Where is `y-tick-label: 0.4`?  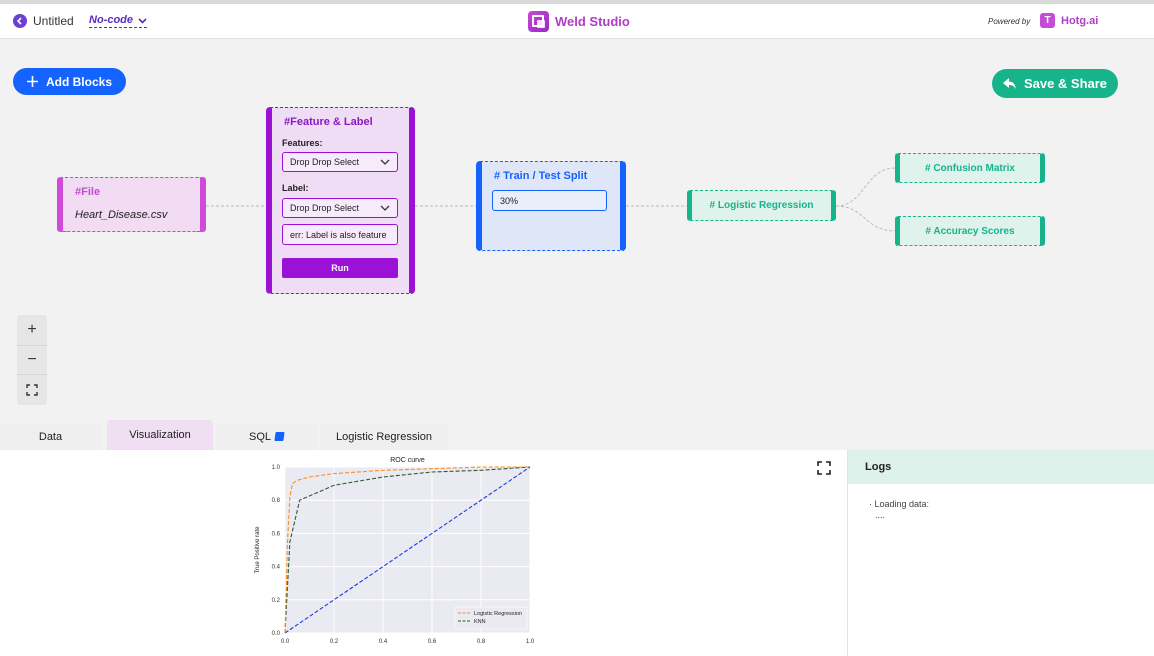
y-tick-label: 0.4 is located at coordinates (276, 568).